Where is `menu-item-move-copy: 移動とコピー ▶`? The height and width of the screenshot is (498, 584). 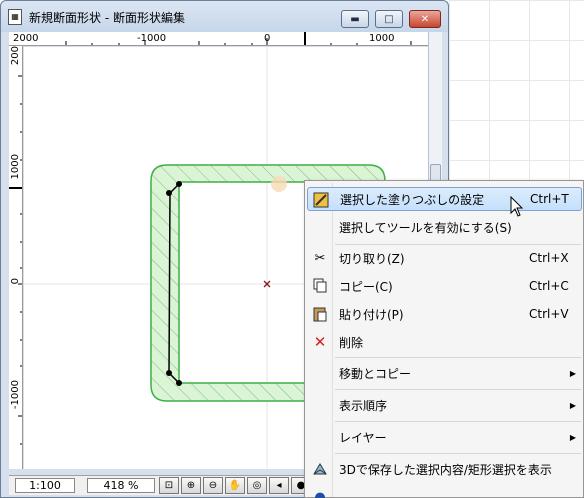 menu-item-move-copy: 移動とコピー ▶ is located at coordinates (444, 373).